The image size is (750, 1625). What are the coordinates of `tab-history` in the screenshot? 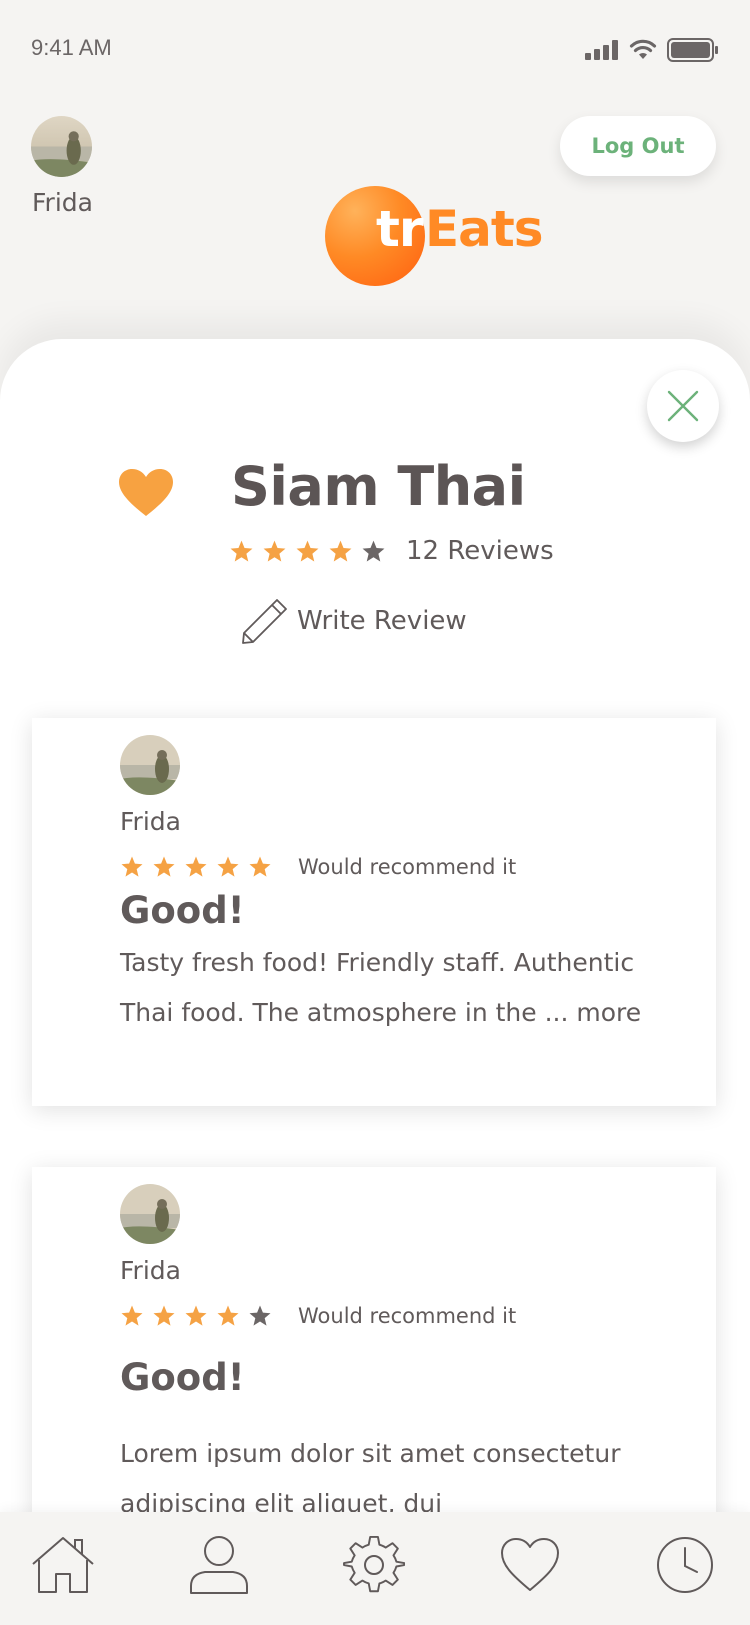 It's located at (685, 1565).